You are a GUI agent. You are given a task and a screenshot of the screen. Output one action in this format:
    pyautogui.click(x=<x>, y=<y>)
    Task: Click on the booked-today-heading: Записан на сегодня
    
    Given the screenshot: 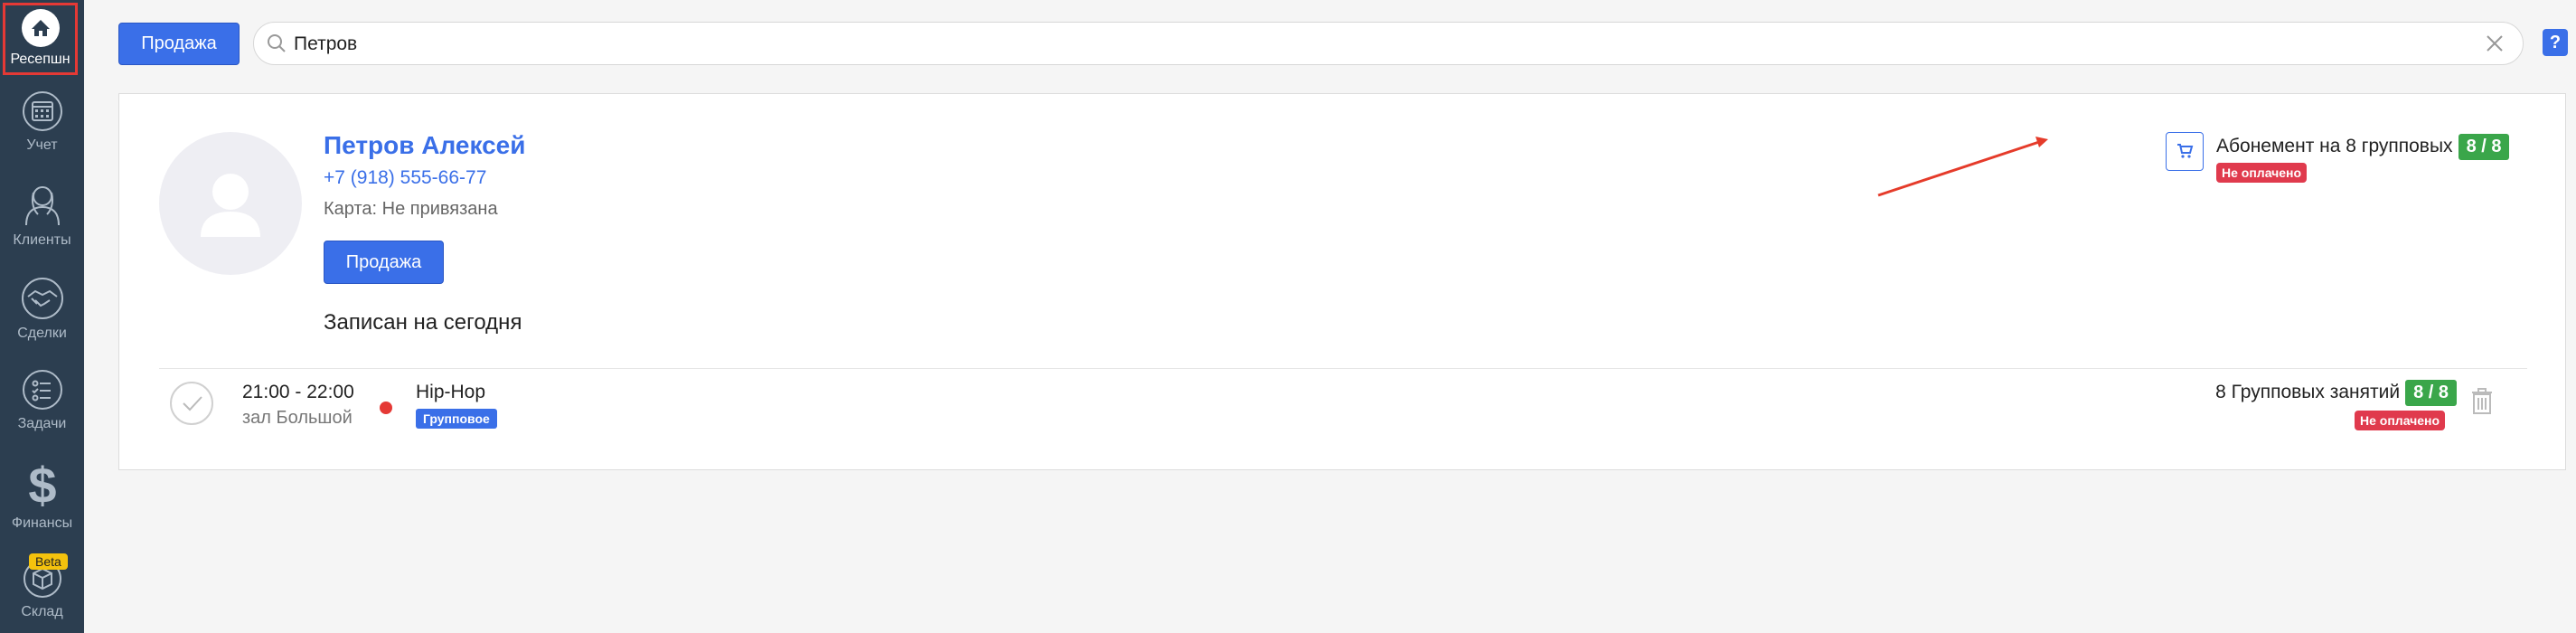 What is the action you would take?
    pyautogui.click(x=423, y=322)
    